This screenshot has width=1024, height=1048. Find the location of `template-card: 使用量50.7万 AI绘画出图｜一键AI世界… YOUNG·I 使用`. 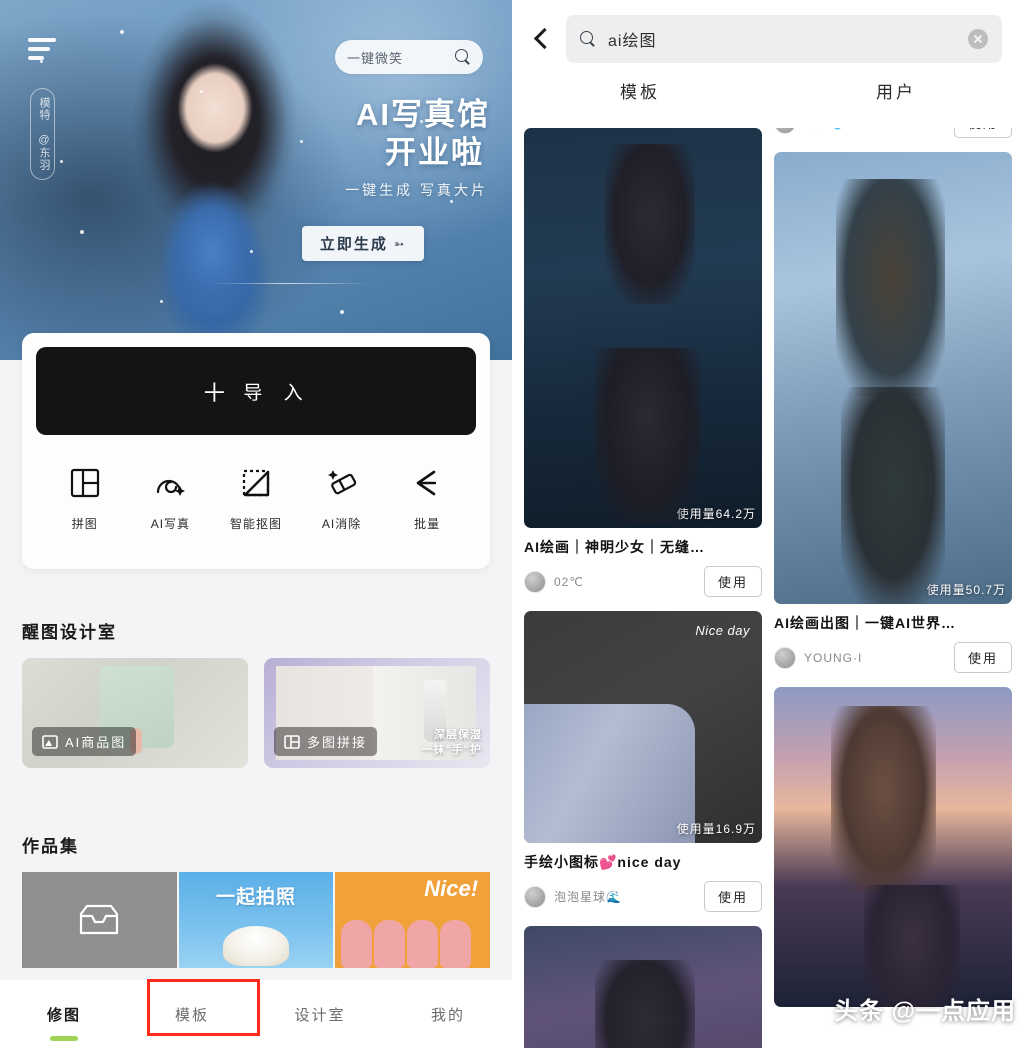

template-card: 使用量50.7万 AI绘画出图｜一键AI世界… YOUNG·I 使用 is located at coordinates (893, 412).